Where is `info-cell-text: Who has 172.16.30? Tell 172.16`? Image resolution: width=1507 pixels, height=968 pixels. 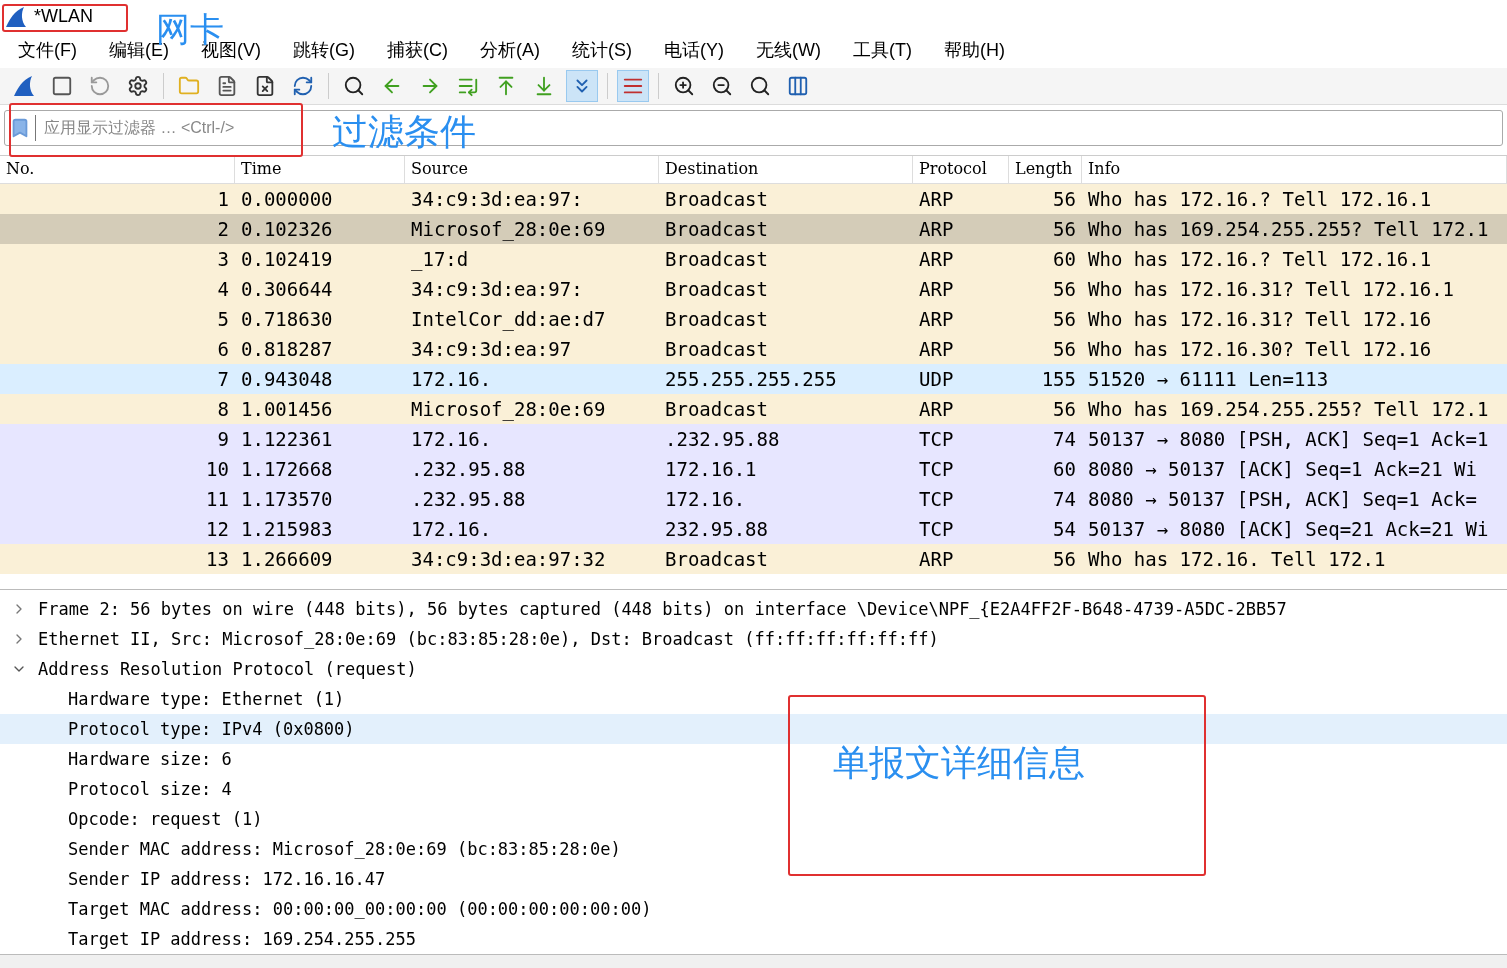 info-cell-text: Who has 172.16.30? Tell 172.16 is located at coordinates (1260, 349).